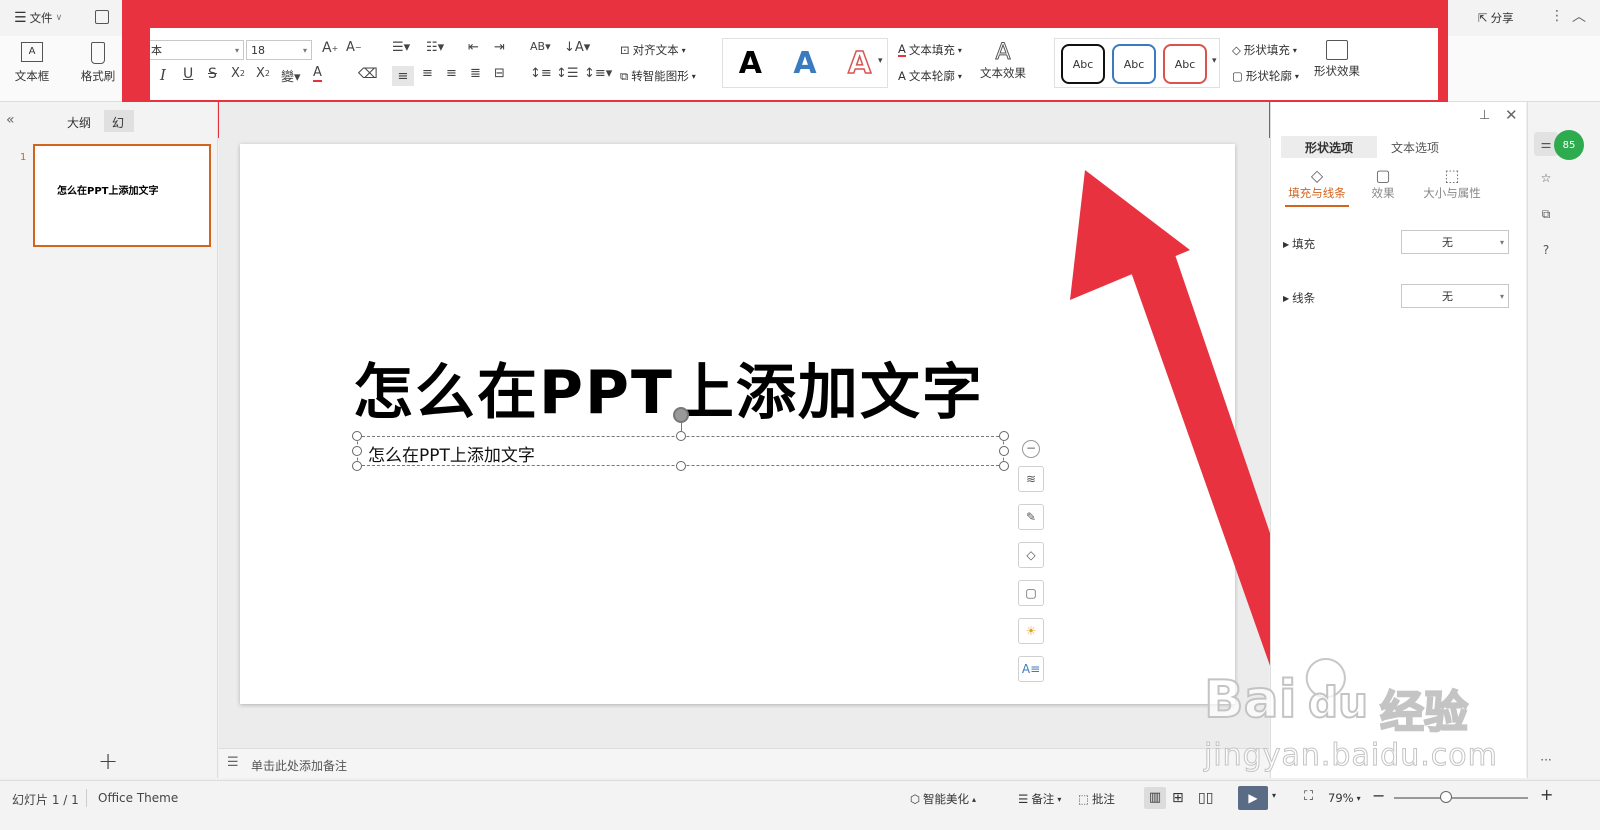 The width and height of the screenshot is (1600, 830). Describe the element at coordinates (915, 799) in the screenshot. I see `beautify-icon: ⬡` at that location.